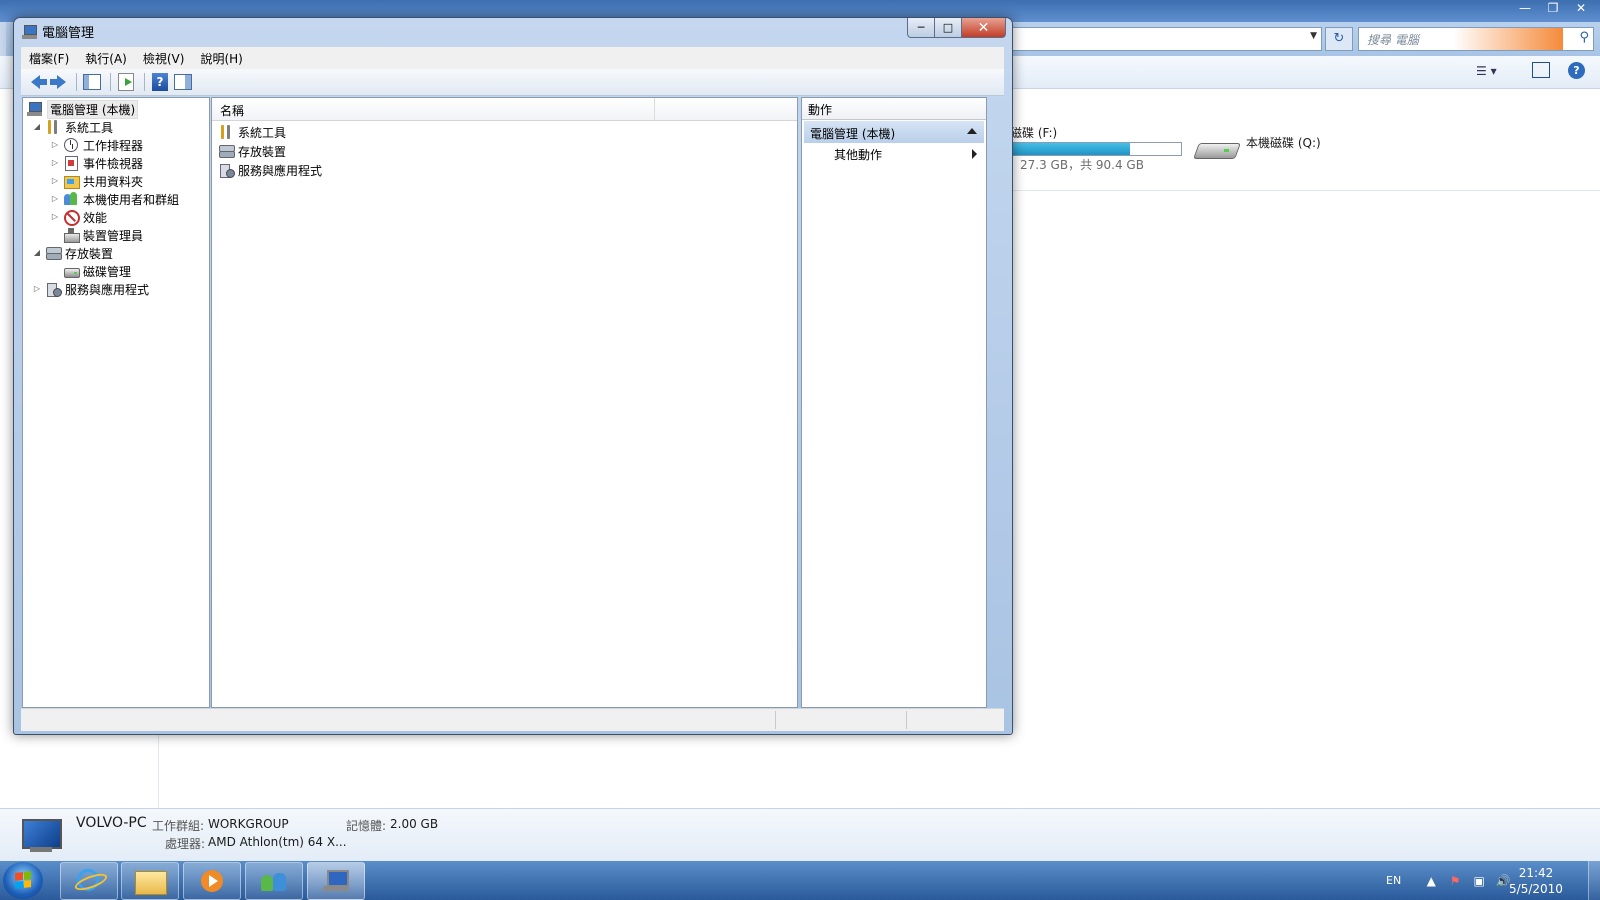 Image resolution: width=1600 pixels, height=900 pixels. I want to click on tree-item-performance: ▷ 效能, so click(78, 217).